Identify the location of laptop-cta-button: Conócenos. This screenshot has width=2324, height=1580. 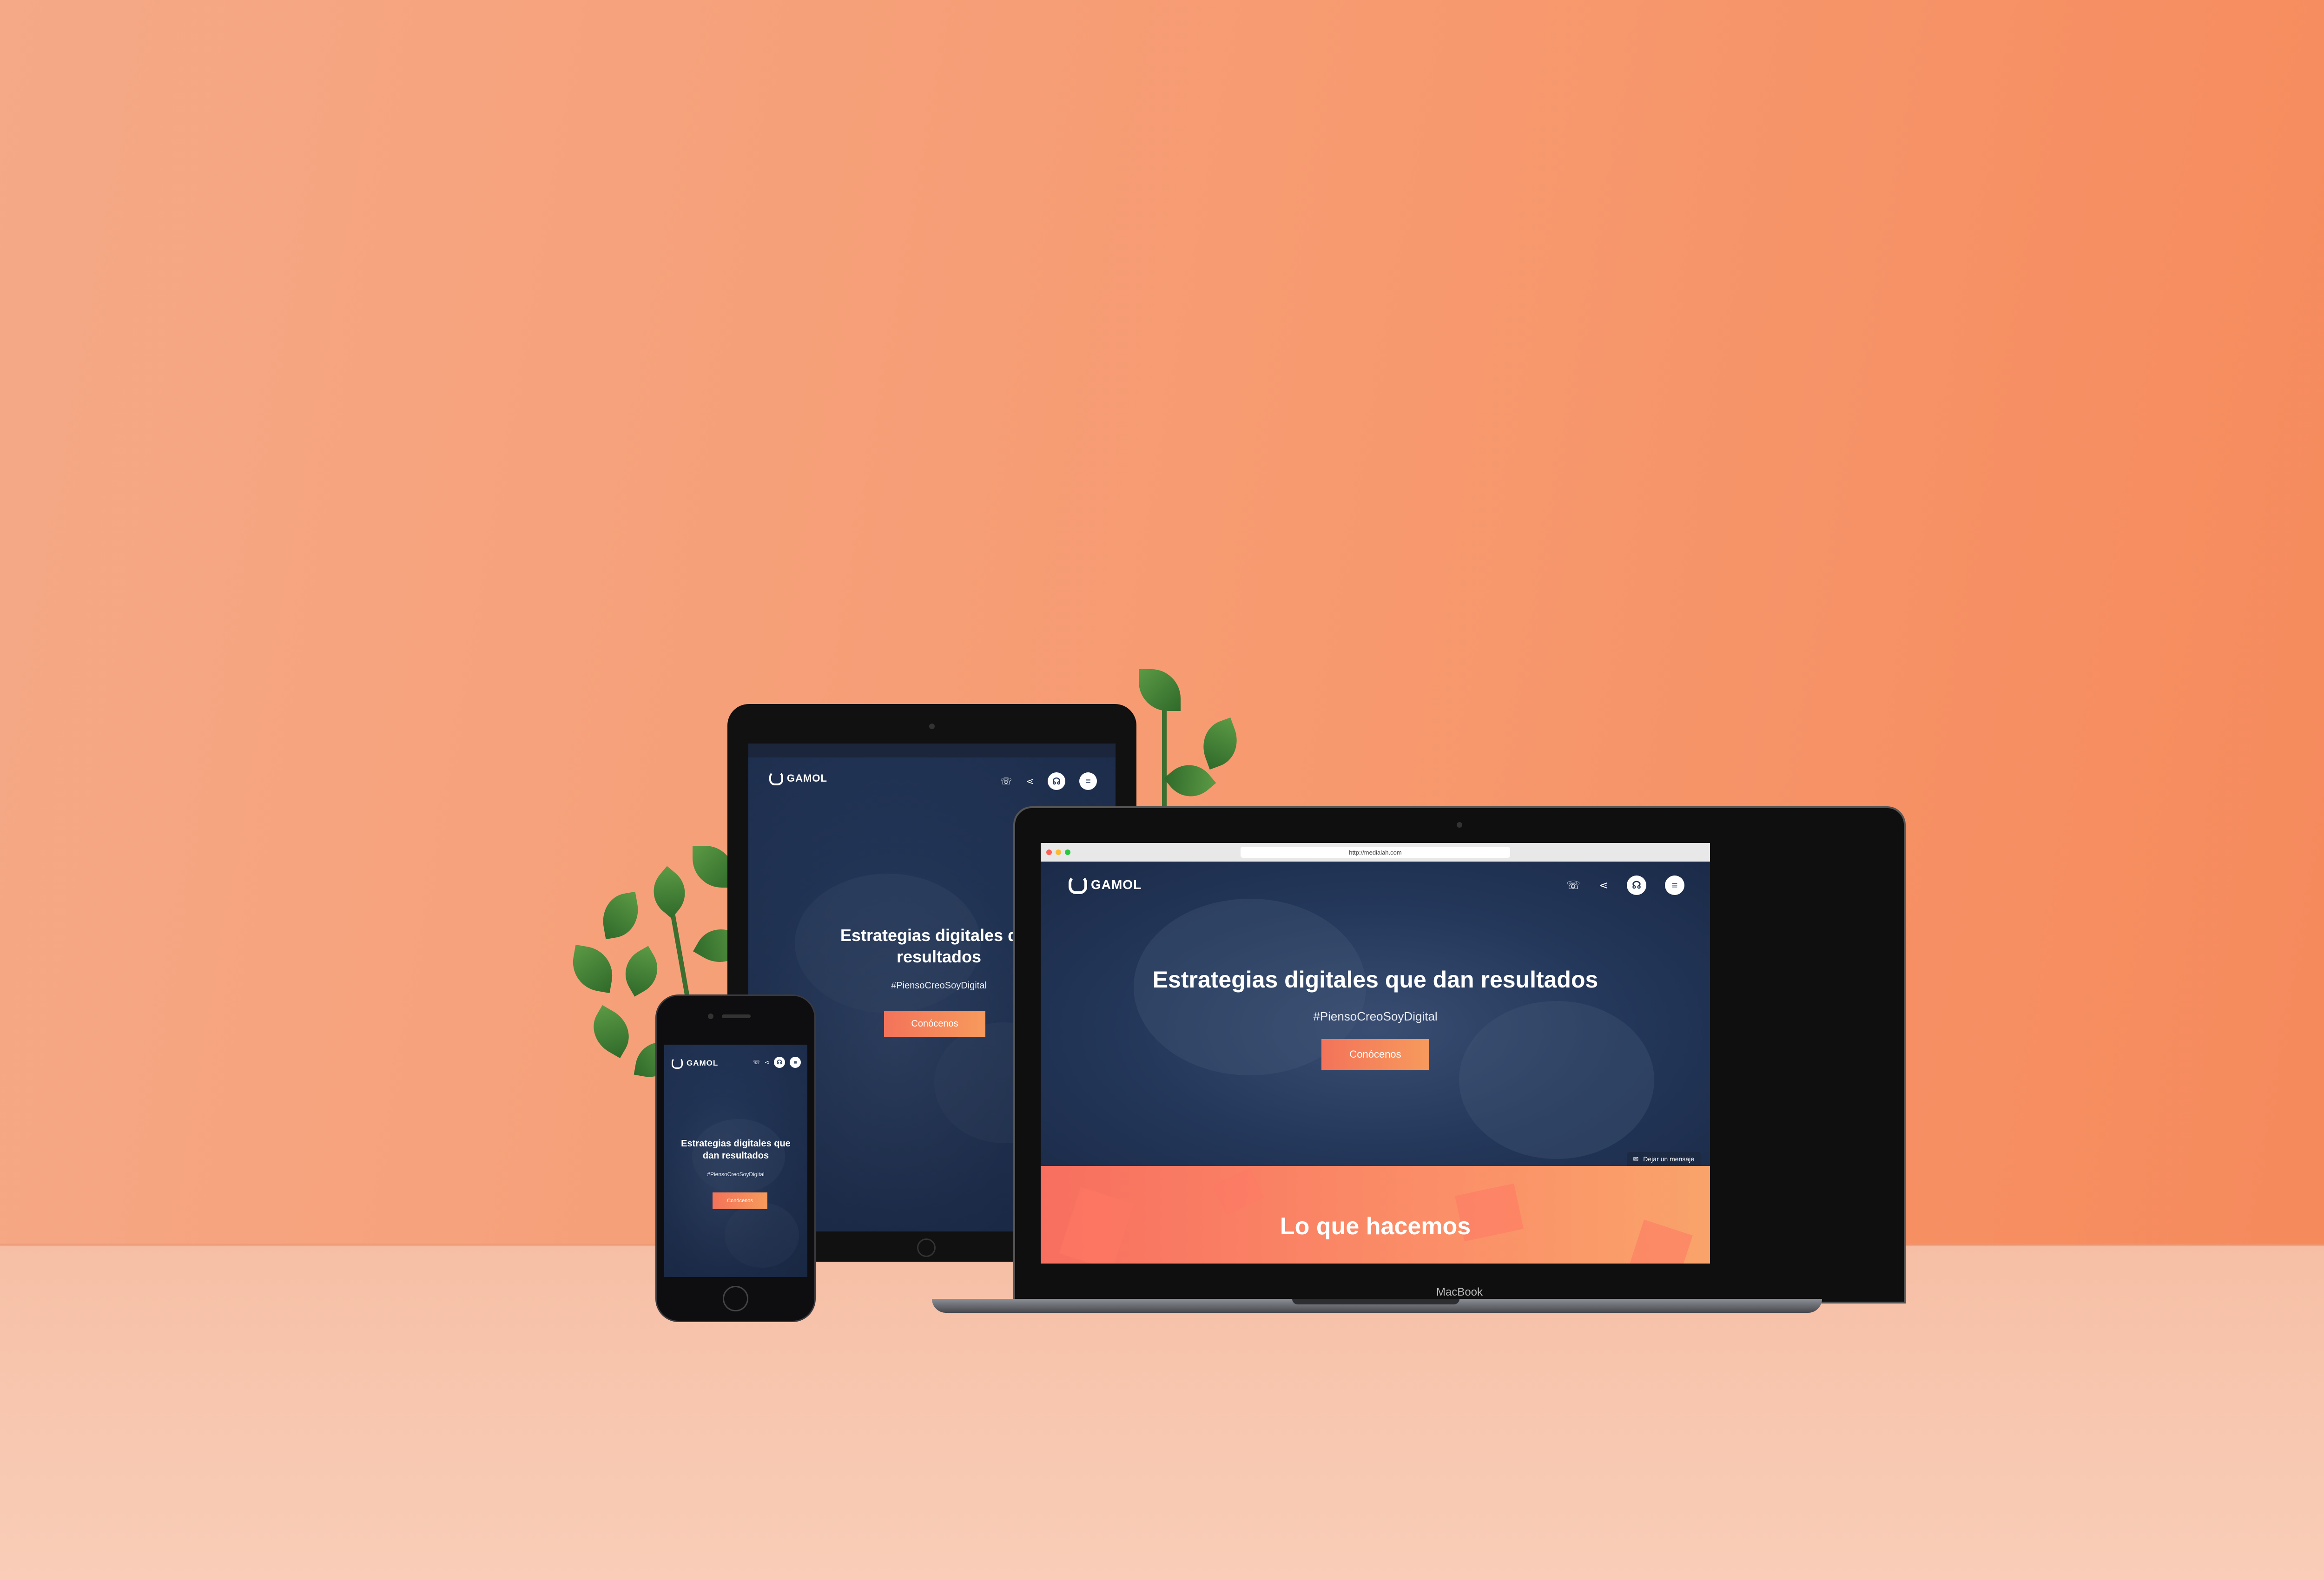
(1375, 1054).